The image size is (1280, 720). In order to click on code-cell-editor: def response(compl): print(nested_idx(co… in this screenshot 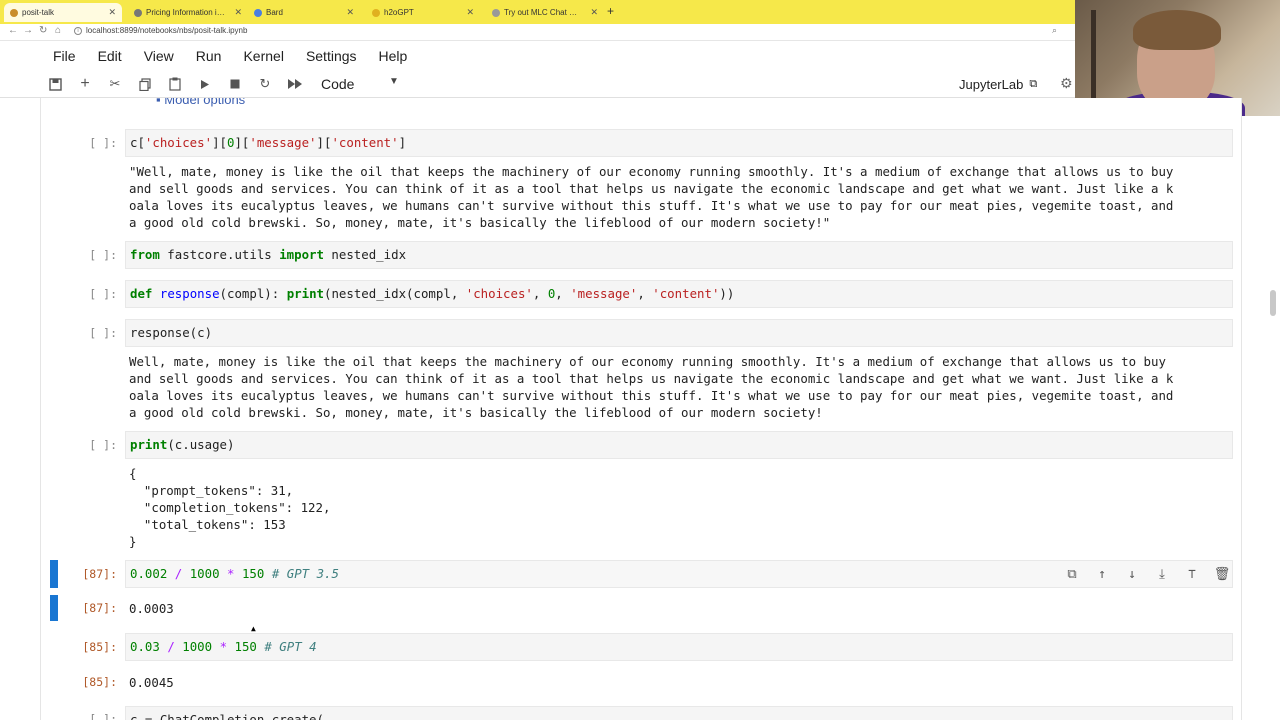, I will do `click(679, 294)`.